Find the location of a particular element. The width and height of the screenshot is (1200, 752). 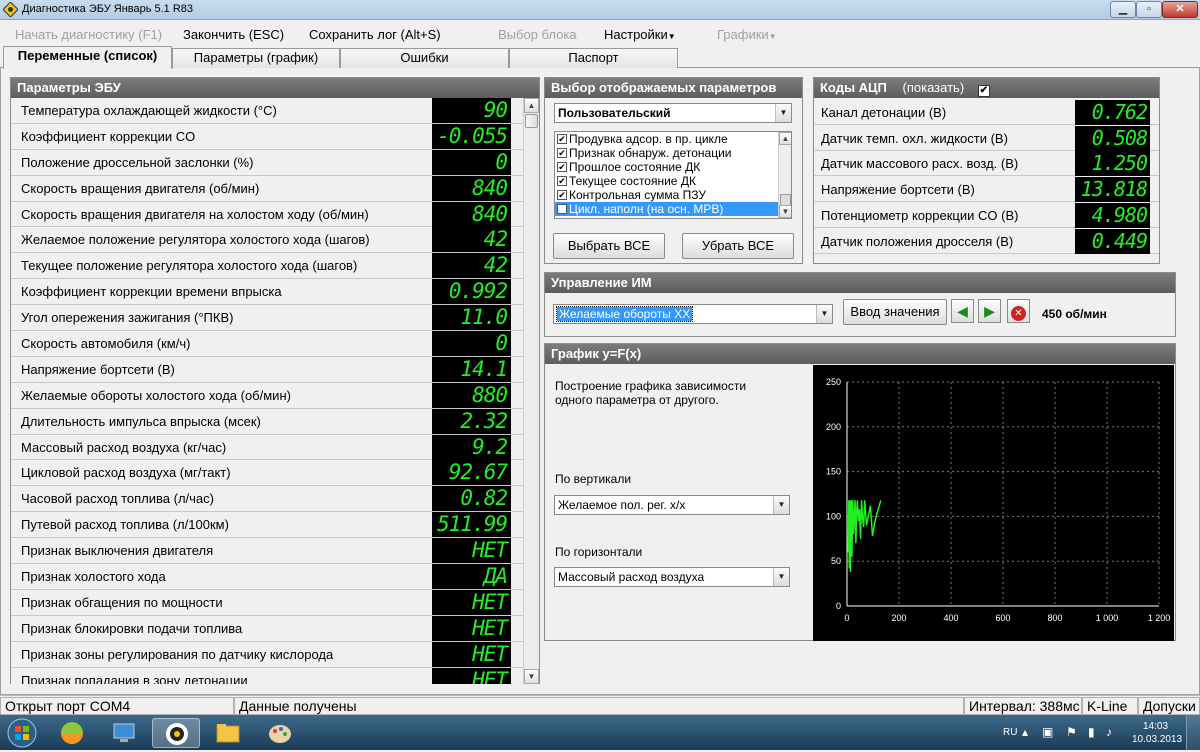

vertical-axis-dropdown: Желаемое пол. рег. х/х ▼ is located at coordinates (672, 505).